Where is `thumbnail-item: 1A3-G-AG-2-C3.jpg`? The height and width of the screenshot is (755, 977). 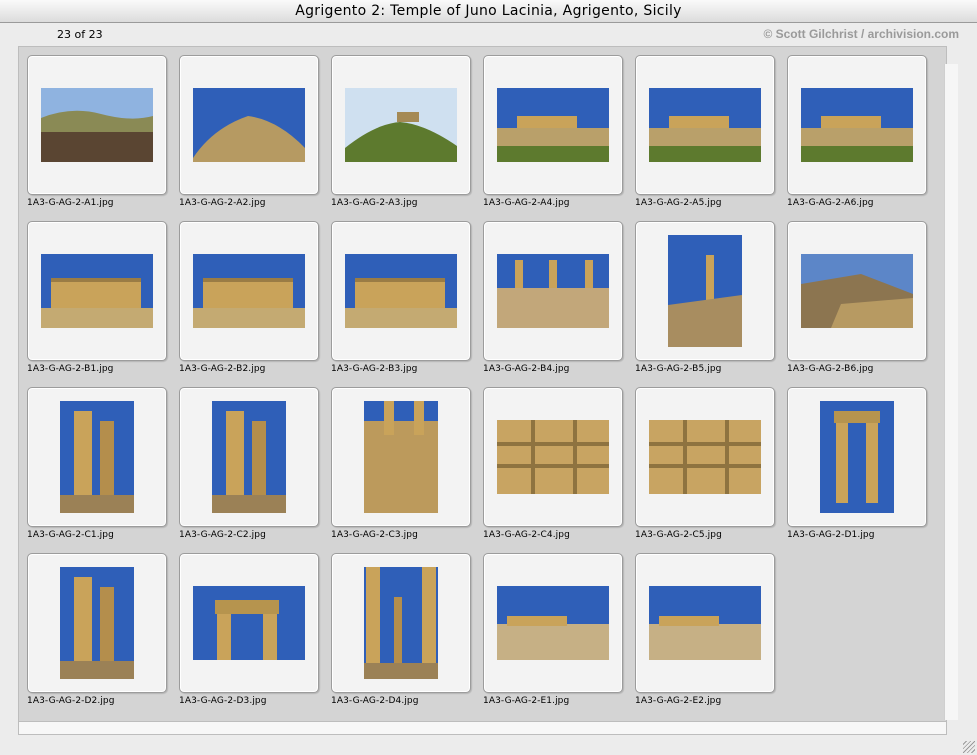
thumbnail-item: 1A3-G-AG-2-C3.jpg is located at coordinates (401, 470).